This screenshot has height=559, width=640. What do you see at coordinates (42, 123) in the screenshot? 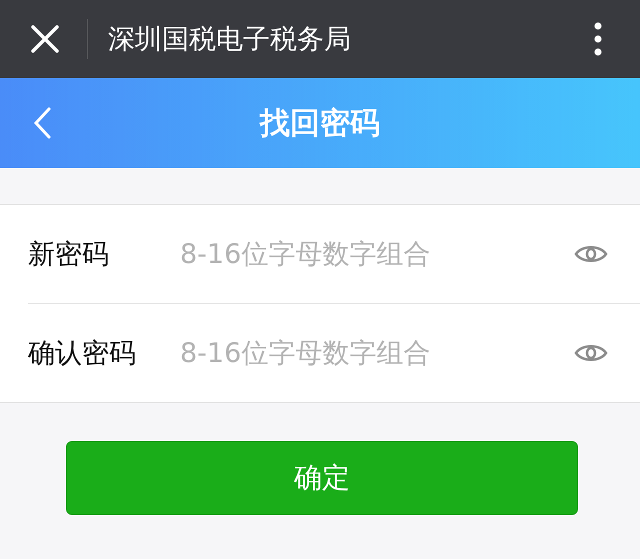
I see `back-icon` at bounding box center [42, 123].